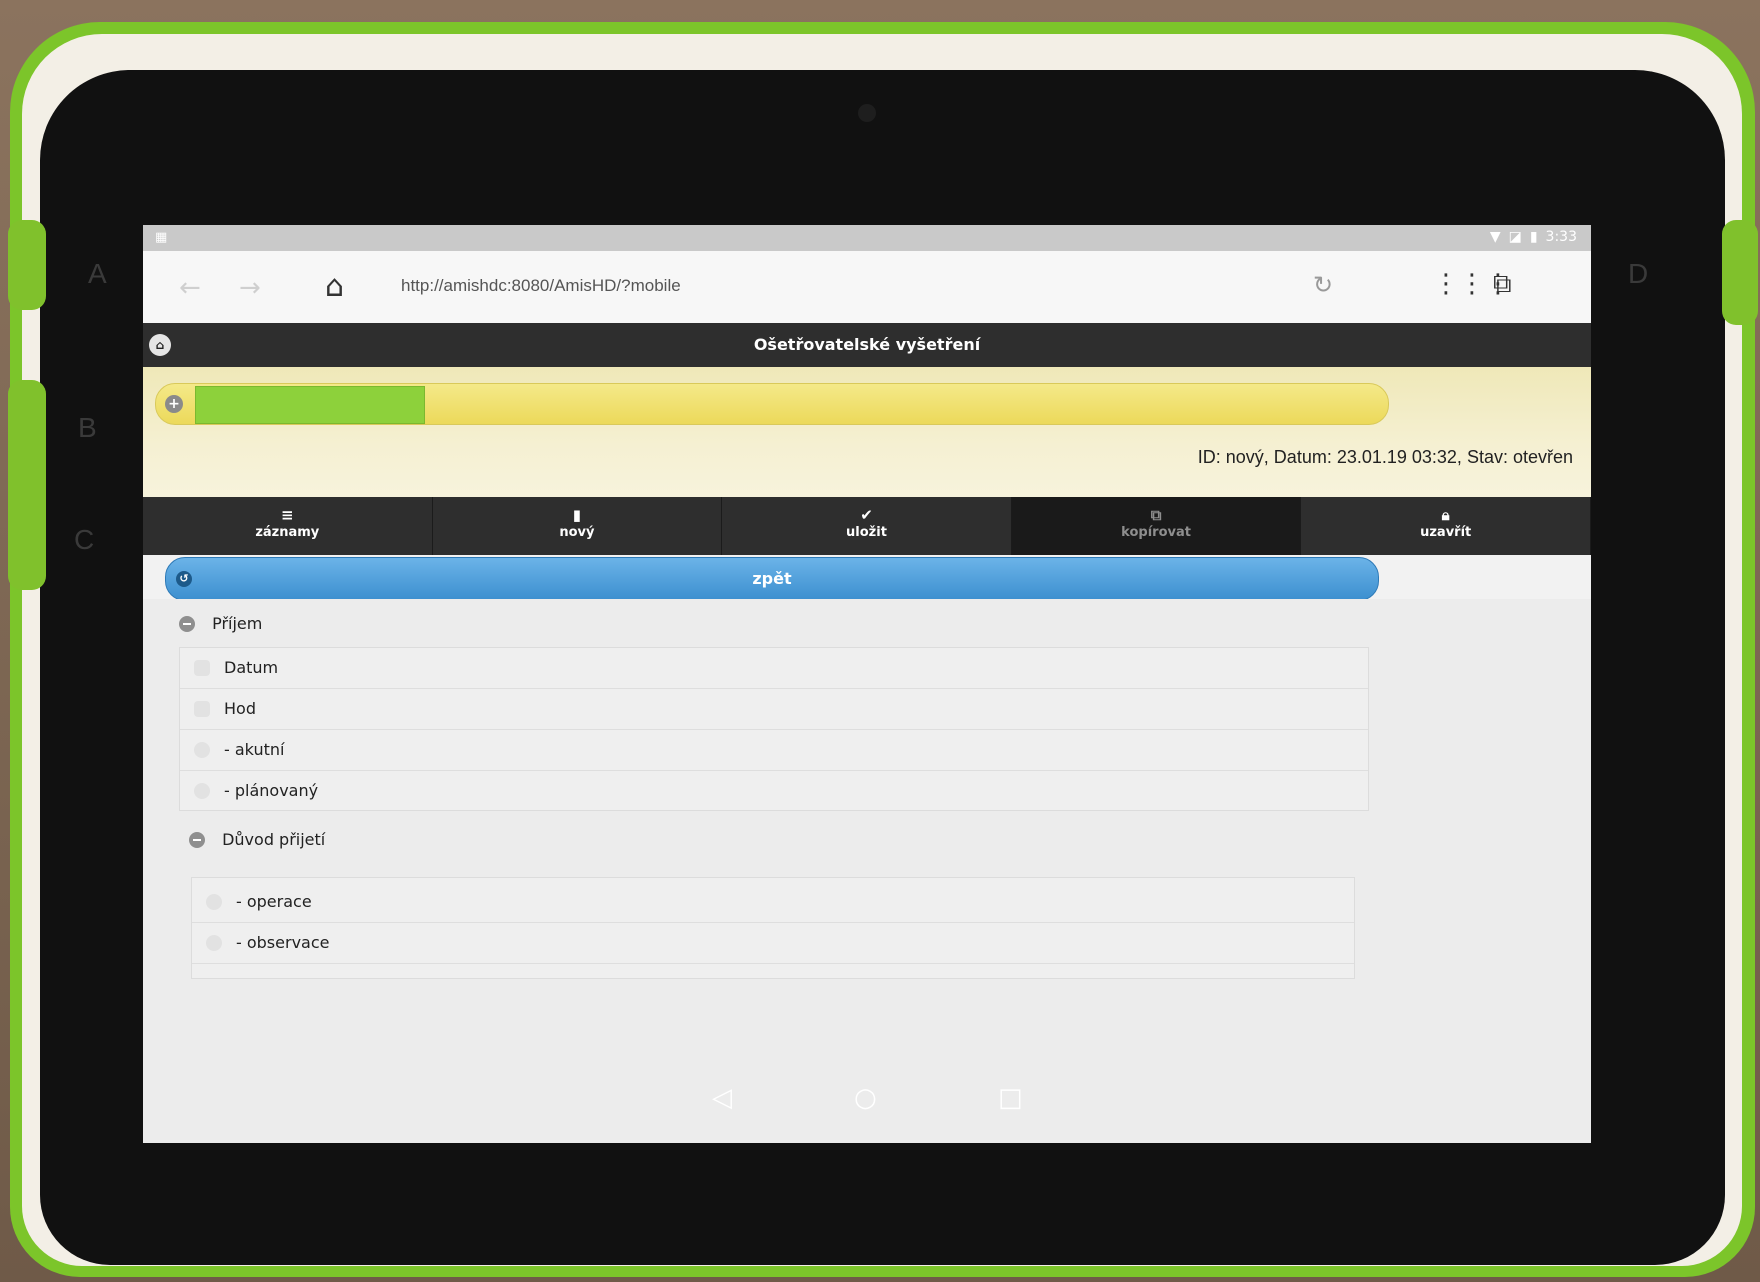 The width and height of the screenshot is (1760, 1282). Describe the element at coordinates (287, 515) in the screenshot. I see `list-icon: ≡` at that location.